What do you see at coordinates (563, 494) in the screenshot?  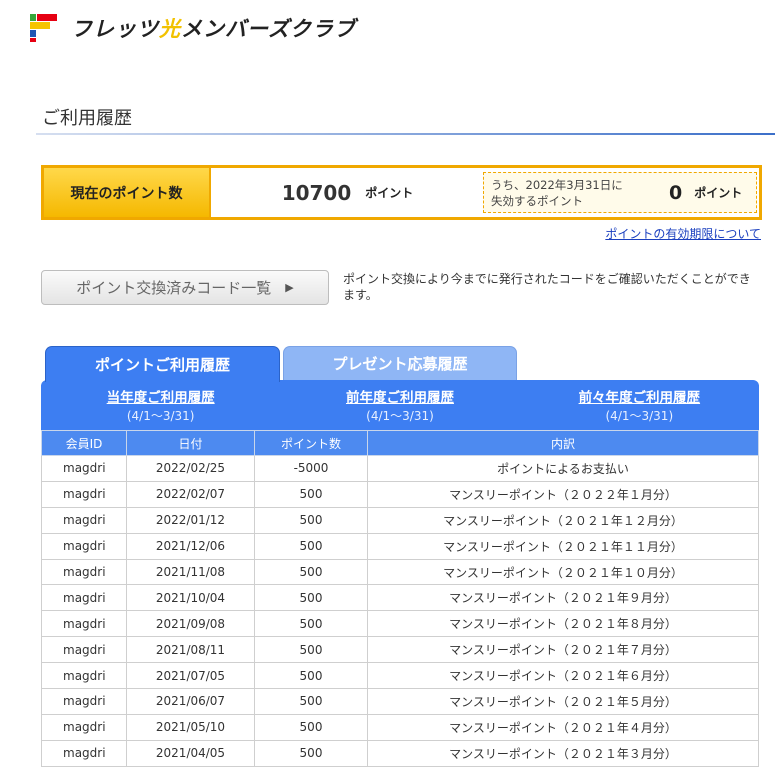 I see `cell-details: マンスリーポイント（２０２２年１月分）` at bounding box center [563, 494].